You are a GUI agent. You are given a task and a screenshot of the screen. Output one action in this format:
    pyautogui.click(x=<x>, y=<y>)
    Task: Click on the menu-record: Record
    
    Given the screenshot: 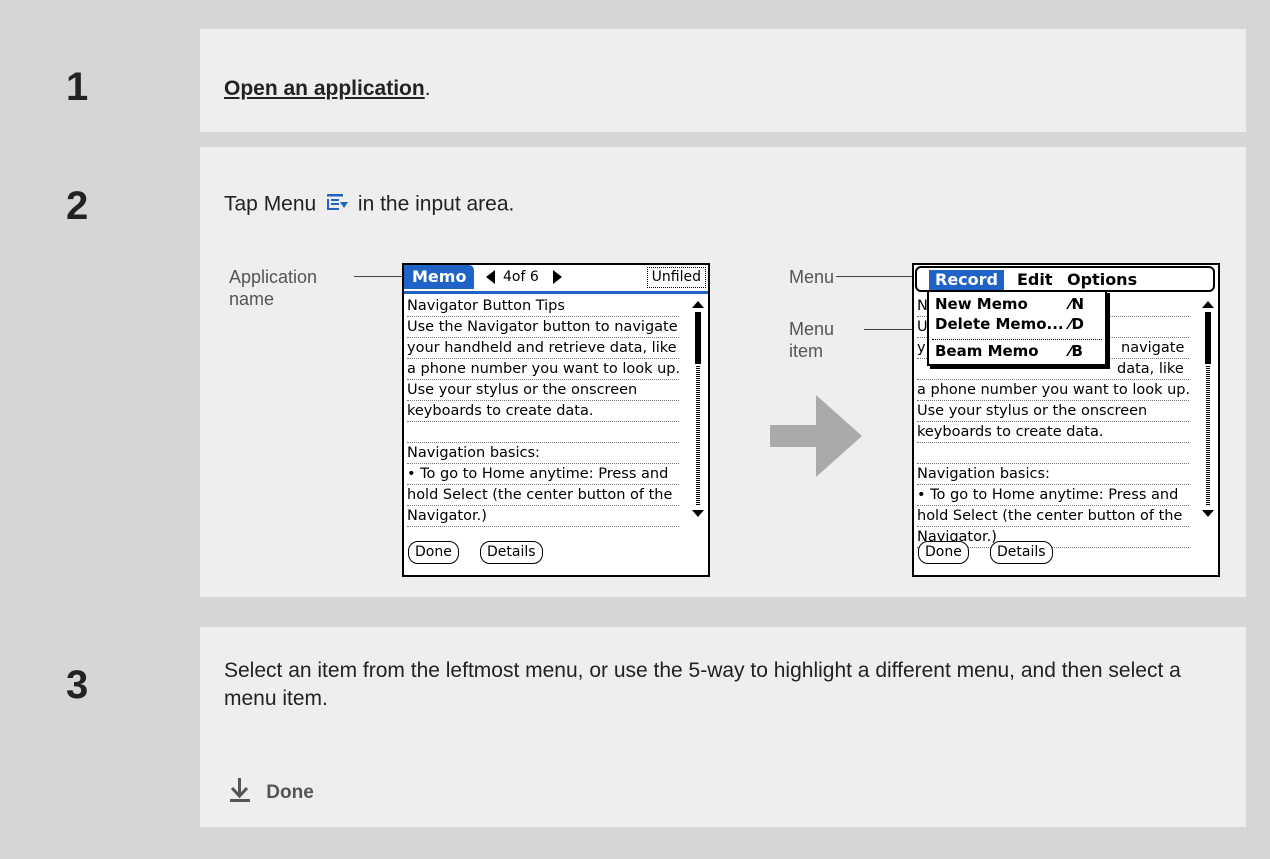 What is the action you would take?
    pyautogui.click(x=966, y=280)
    